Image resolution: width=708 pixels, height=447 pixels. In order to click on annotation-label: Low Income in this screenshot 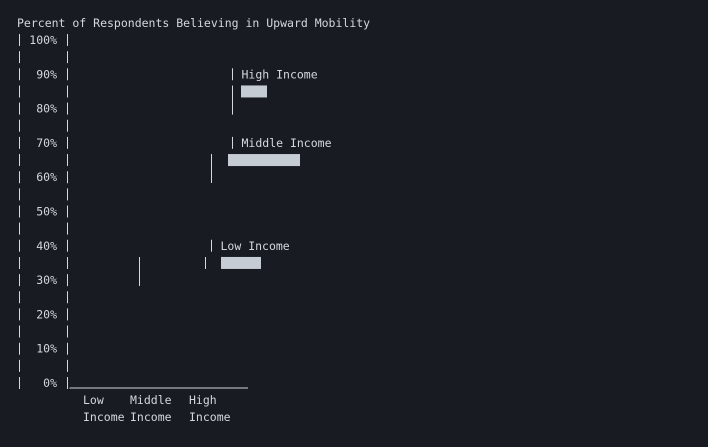, I will do `click(255, 246)`.